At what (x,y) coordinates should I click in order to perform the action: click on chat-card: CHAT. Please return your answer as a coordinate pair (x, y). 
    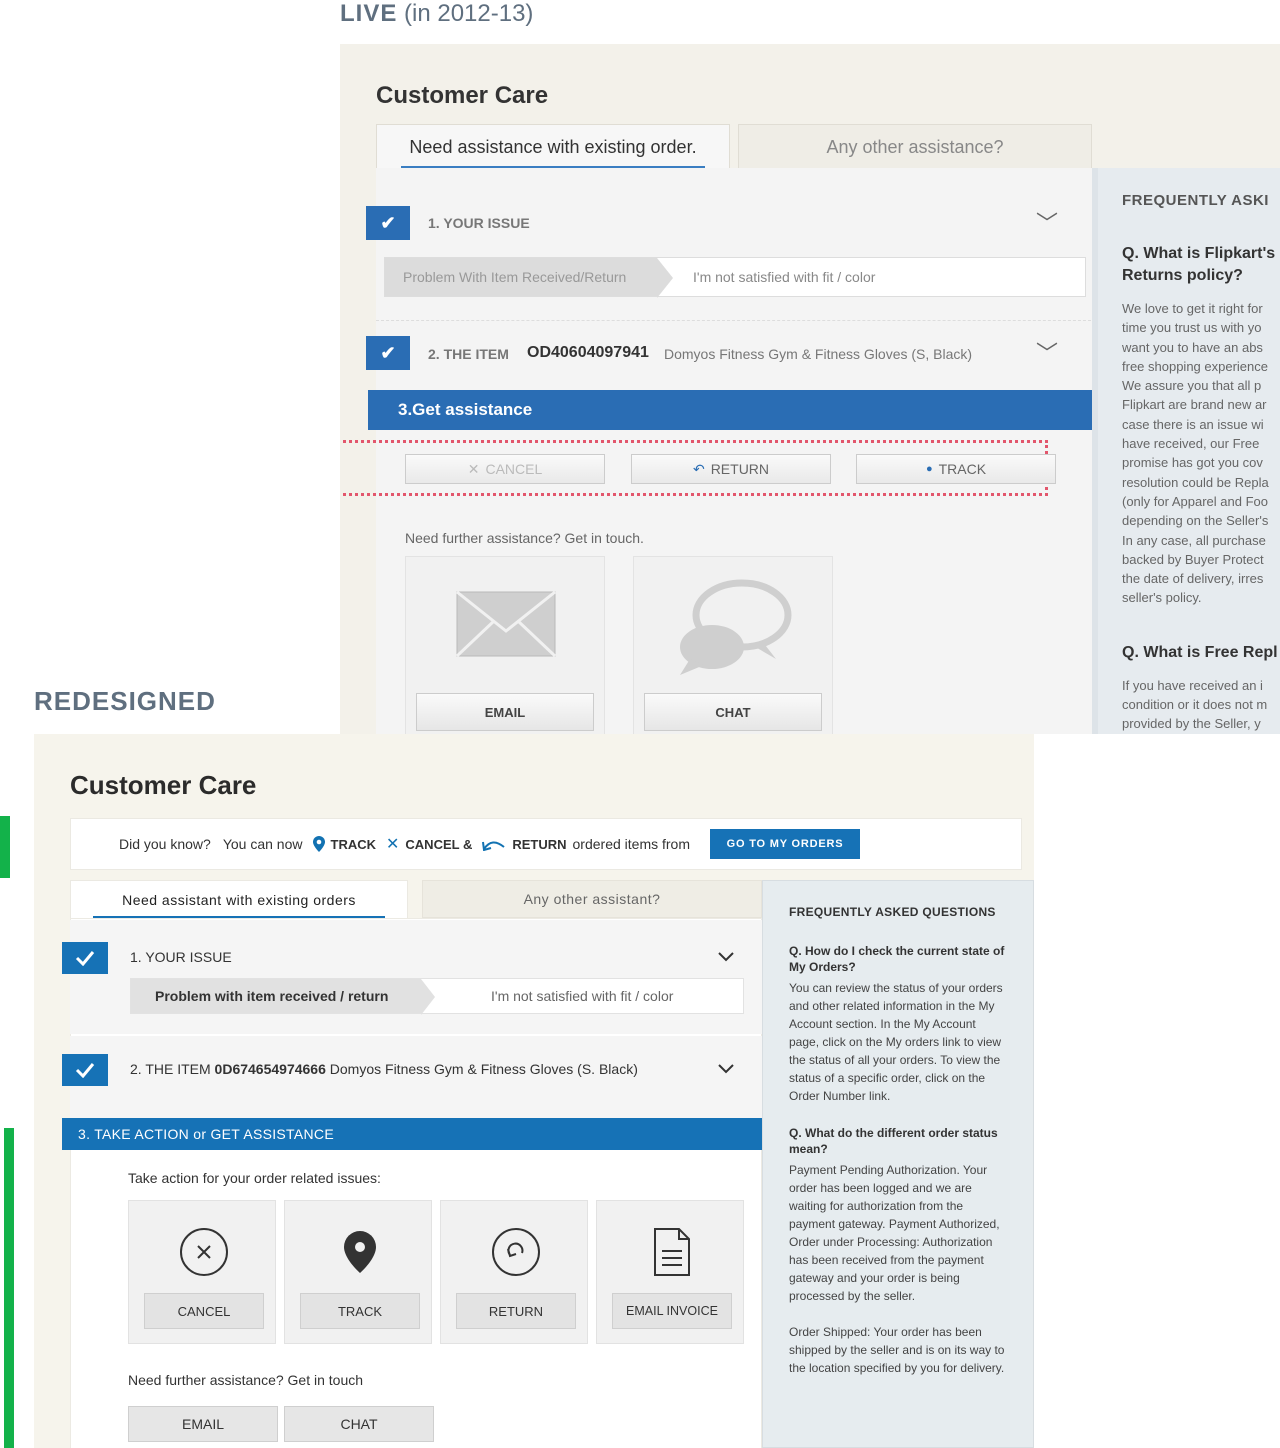
    Looking at the image, I should click on (733, 645).